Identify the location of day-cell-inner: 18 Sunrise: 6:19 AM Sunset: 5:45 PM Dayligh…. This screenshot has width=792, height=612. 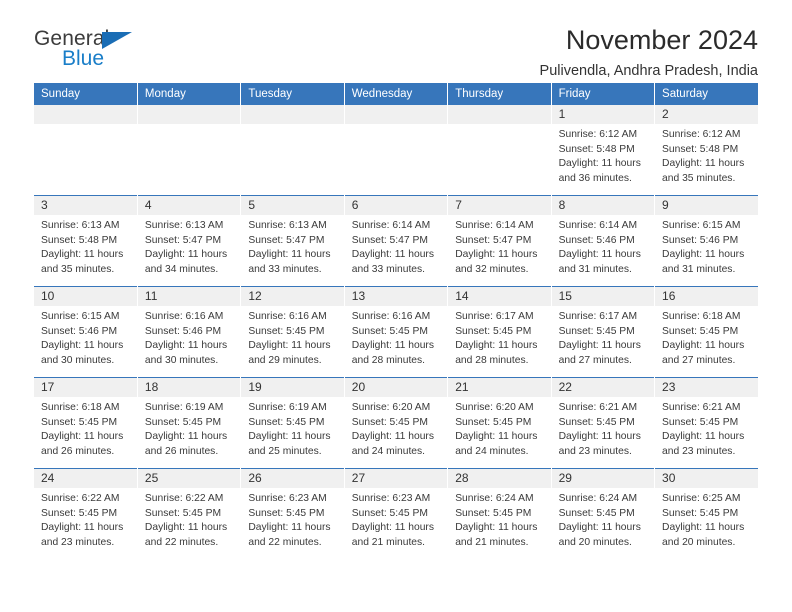
(189, 423).